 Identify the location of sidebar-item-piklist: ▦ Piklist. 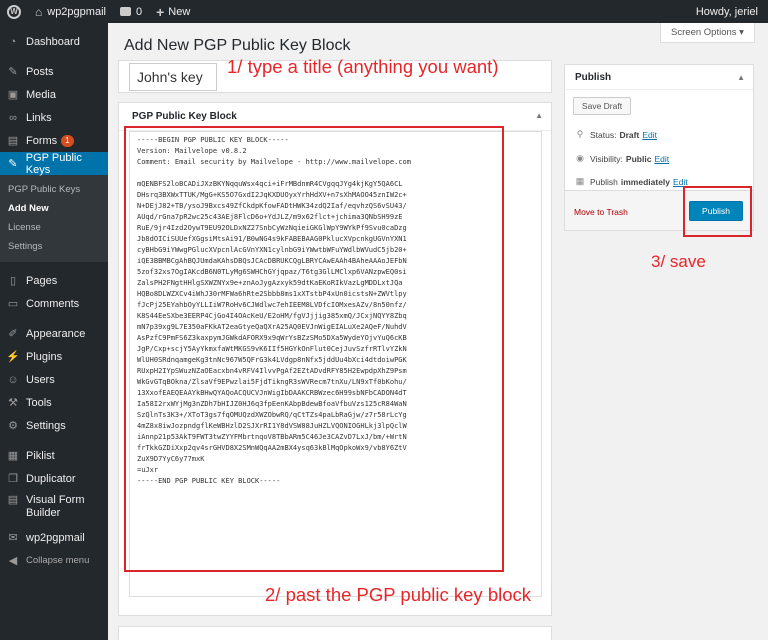
(54, 455).